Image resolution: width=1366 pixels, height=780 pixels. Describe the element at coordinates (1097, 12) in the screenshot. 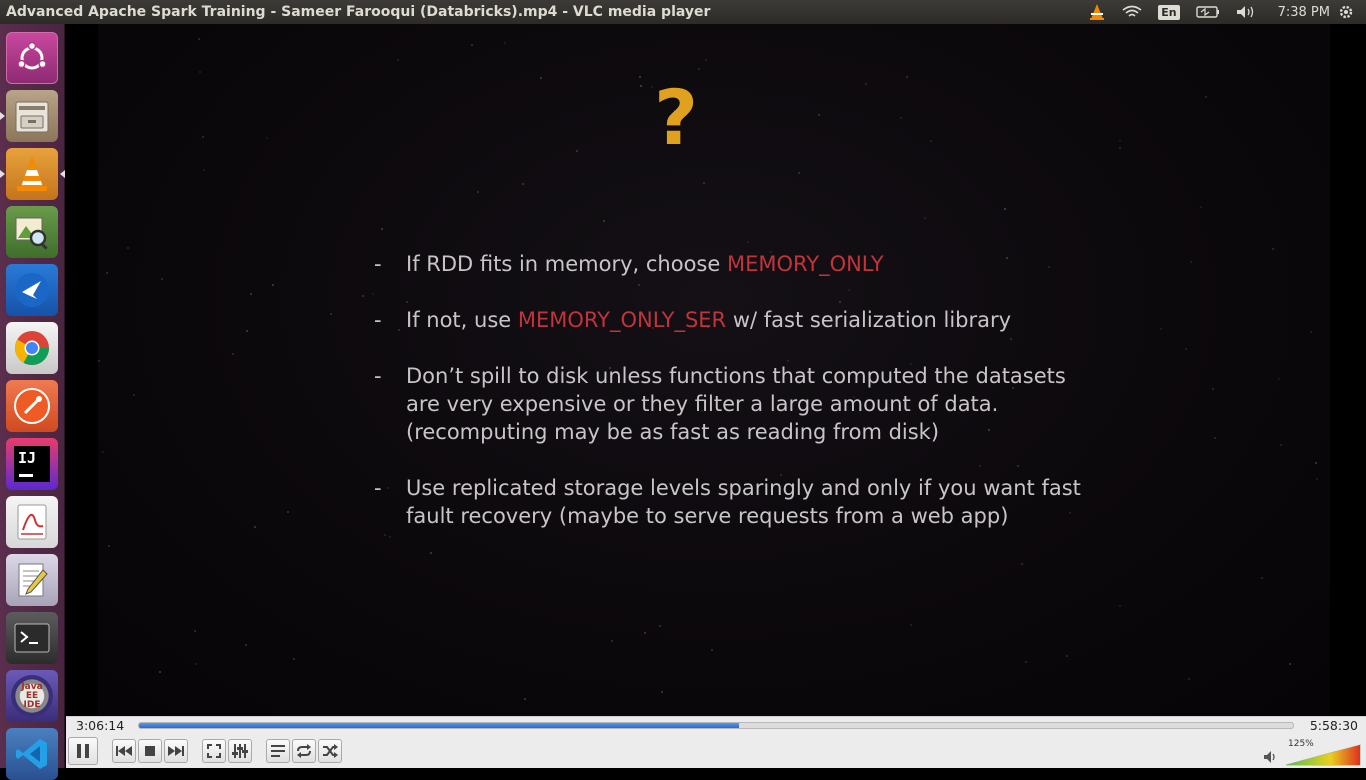

I see `vlc-tray-icon` at that location.